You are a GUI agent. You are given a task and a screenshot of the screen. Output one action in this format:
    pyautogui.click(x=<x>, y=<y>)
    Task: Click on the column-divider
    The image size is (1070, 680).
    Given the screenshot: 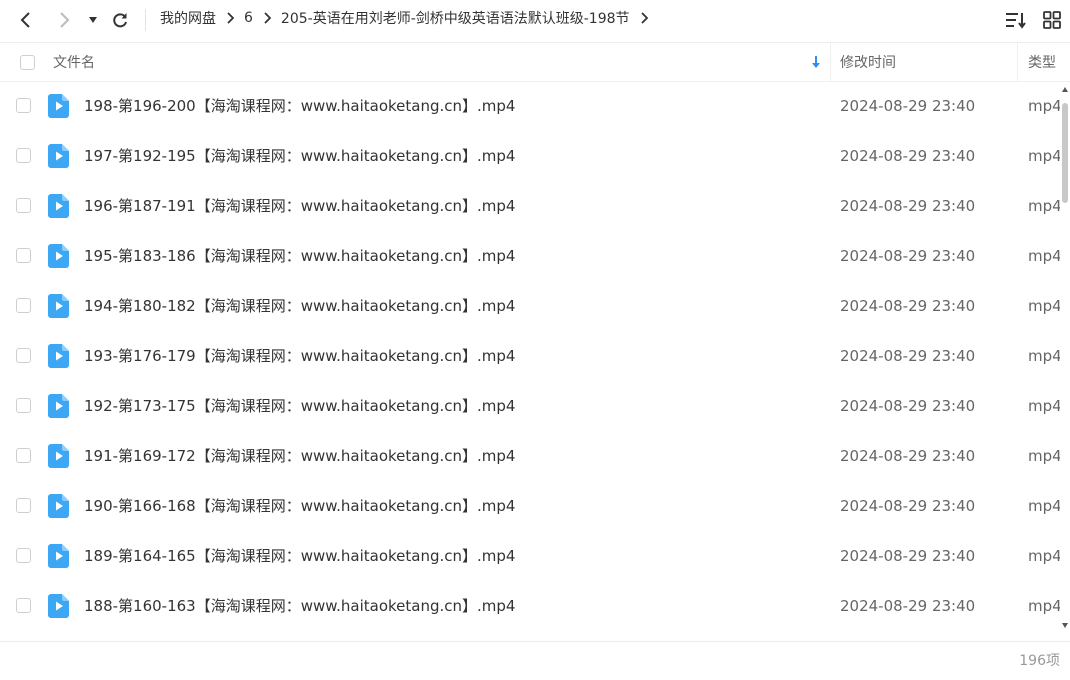 What is the action you would take?
    pyautogui.click(x=830, y=62)
    